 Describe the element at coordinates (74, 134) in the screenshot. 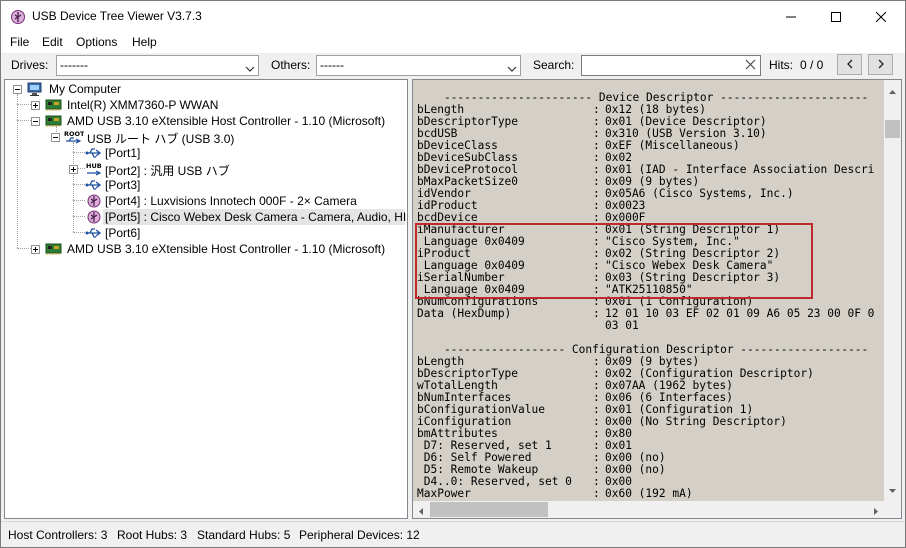

I see `svg-text: ROOT` at that location.